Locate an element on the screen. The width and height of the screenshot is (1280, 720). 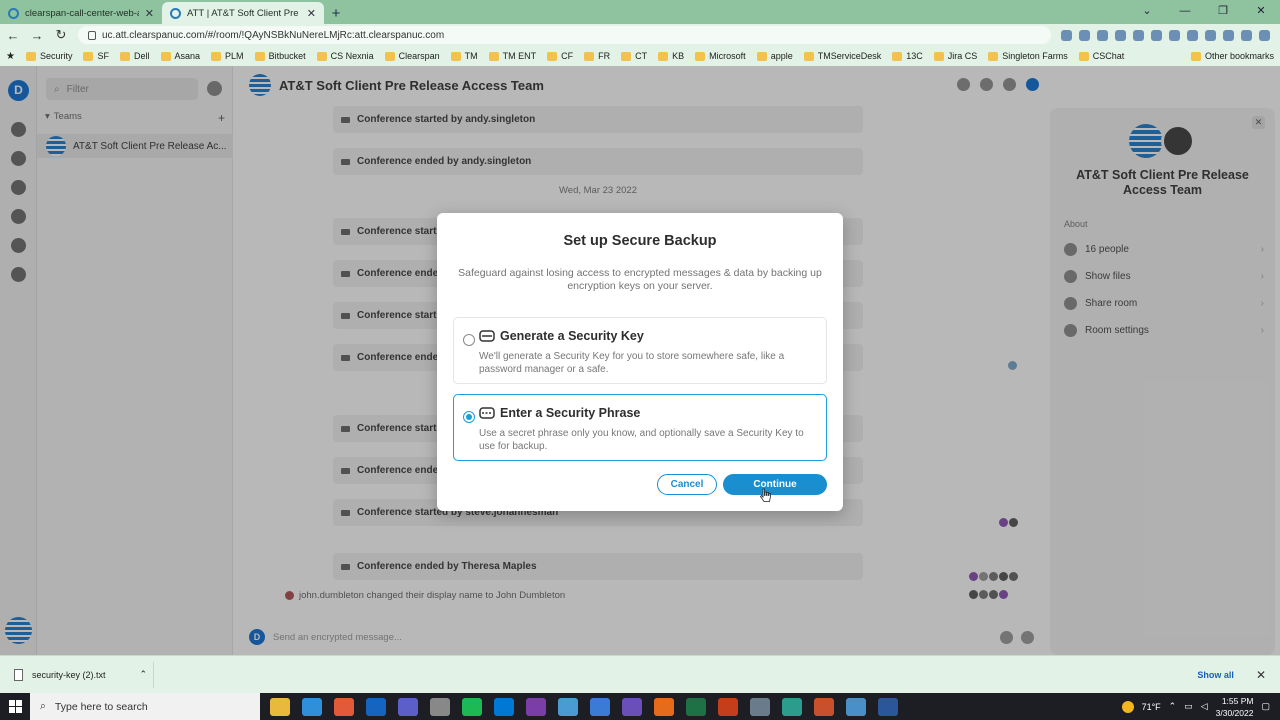
reload-icon: ↻ is located at coordinates (61, 35).